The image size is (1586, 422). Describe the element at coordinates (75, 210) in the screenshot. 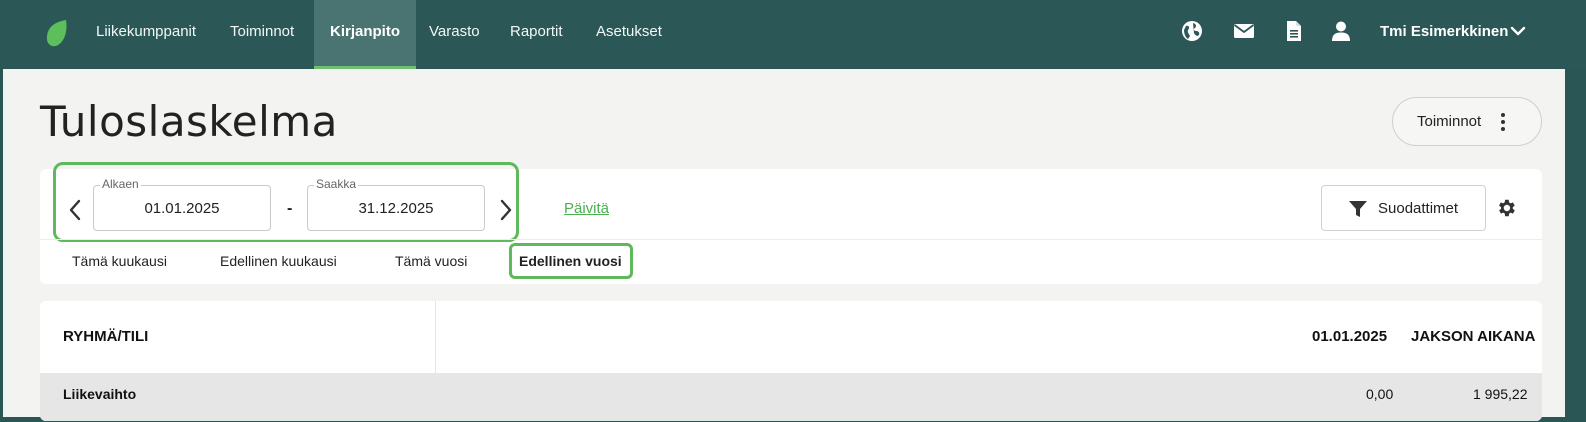

I see `chevron-left-icon` at that location.